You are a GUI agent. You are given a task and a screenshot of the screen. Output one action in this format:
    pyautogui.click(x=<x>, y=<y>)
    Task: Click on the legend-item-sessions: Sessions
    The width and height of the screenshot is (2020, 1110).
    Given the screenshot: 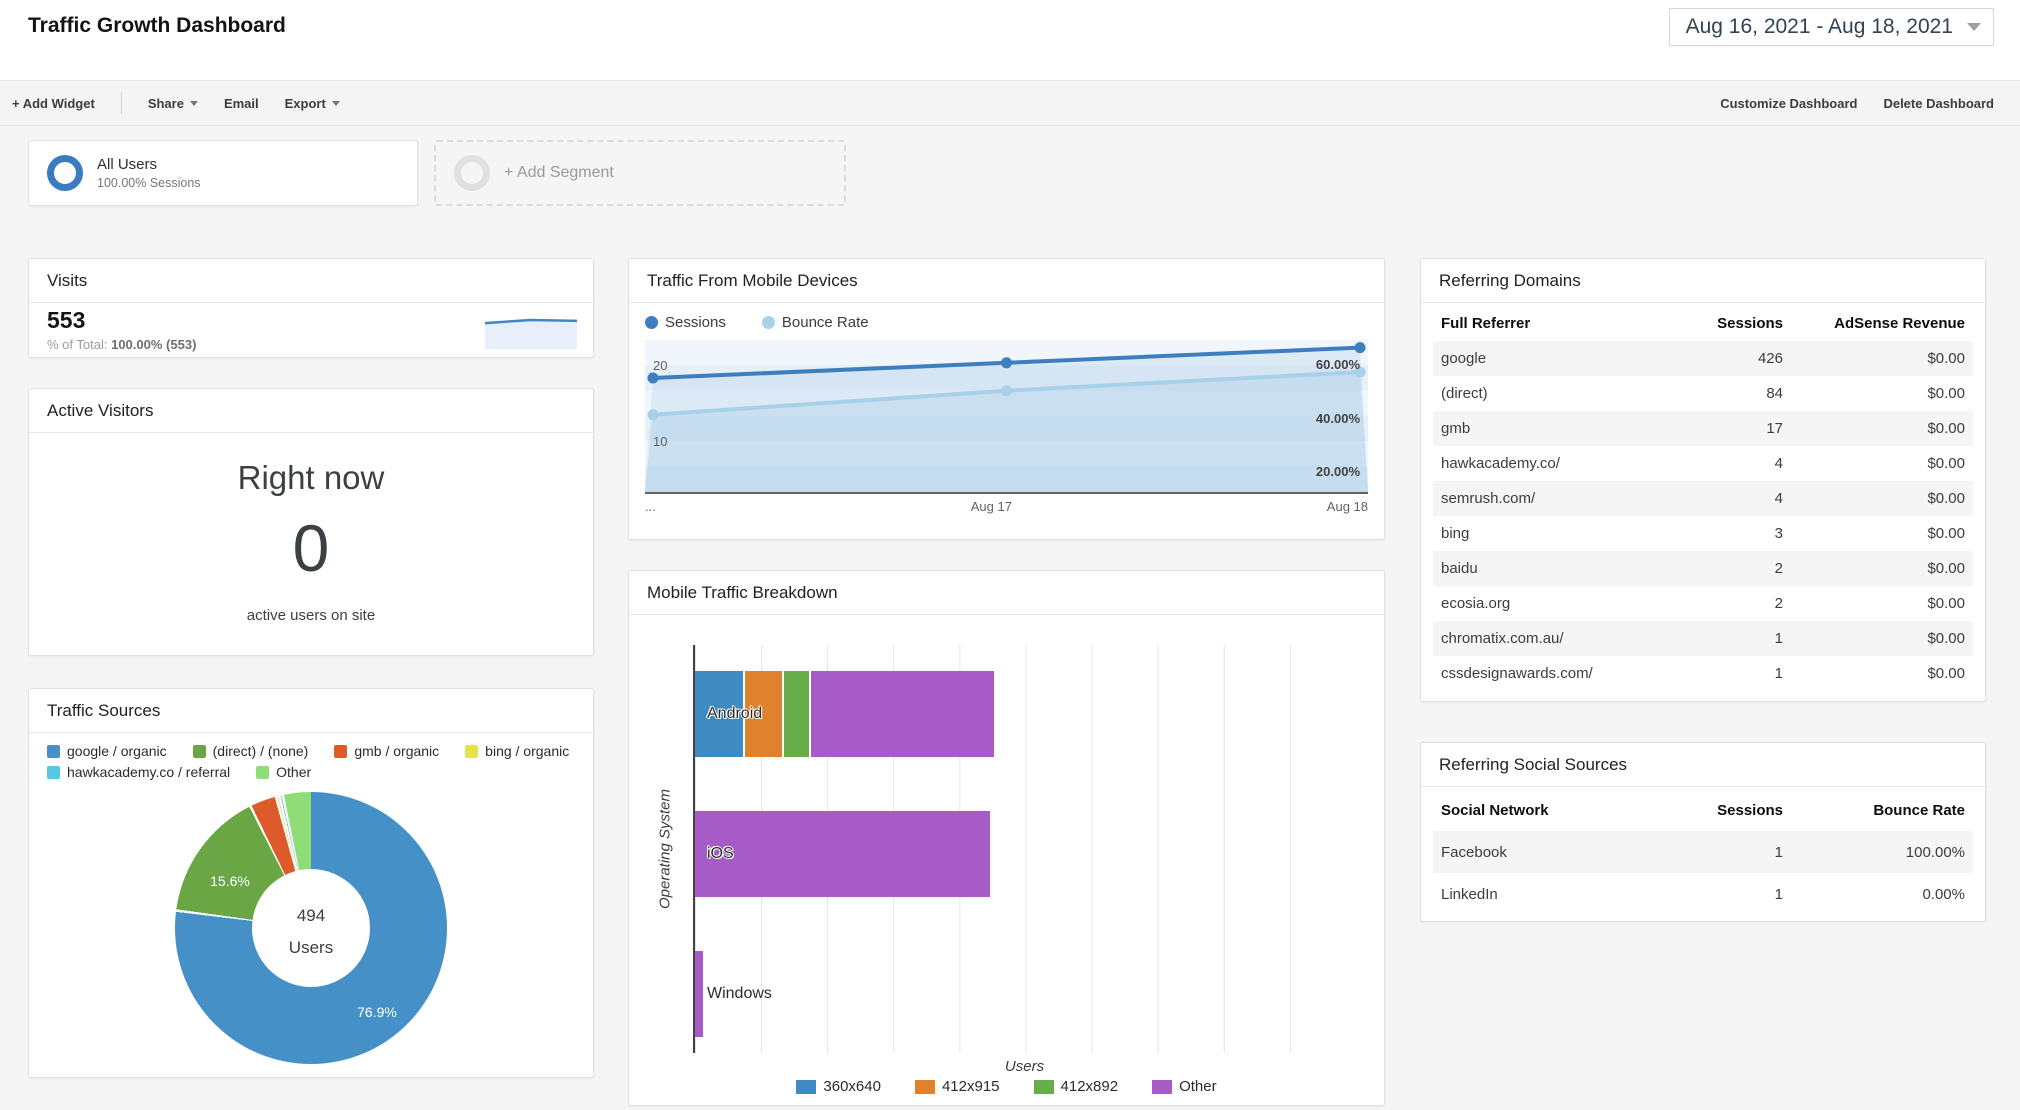 What is the action you would take?
    pyautogui.click(x=685, y=322)
    